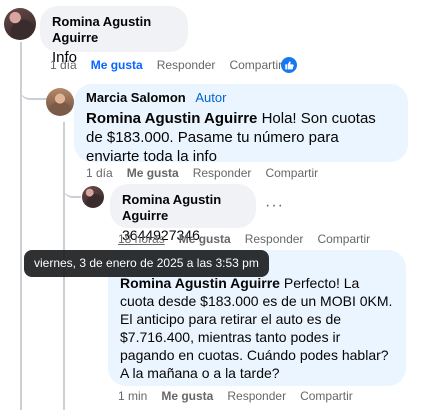 This screenshot has width=442, height=410. I want to click on comment-actions-1: 1 día Me gusta Responder Compartir, so click(166, 65).